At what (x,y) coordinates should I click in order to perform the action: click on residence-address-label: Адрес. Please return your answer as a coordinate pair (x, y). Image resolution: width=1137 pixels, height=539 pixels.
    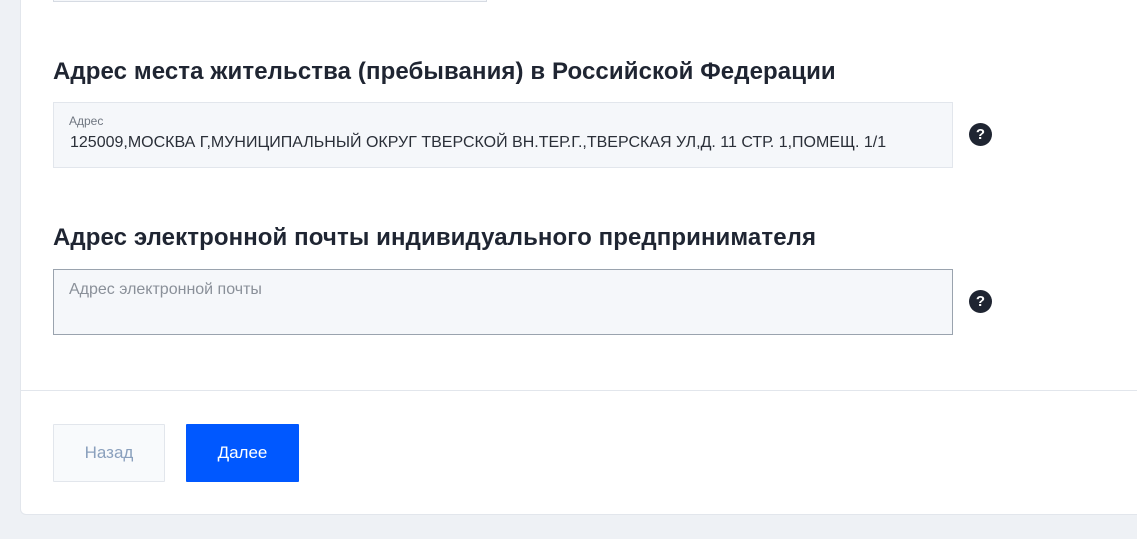
    Looking at the image, I should click on (86, 121).